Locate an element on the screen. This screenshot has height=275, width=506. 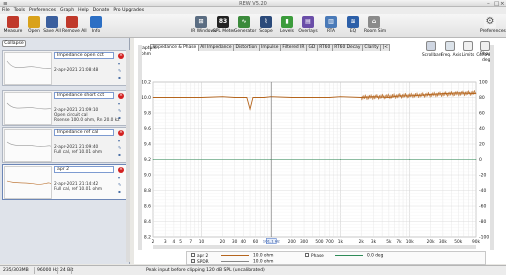
measurement-name: Impedance open cct is located at coordinates (84, 55).